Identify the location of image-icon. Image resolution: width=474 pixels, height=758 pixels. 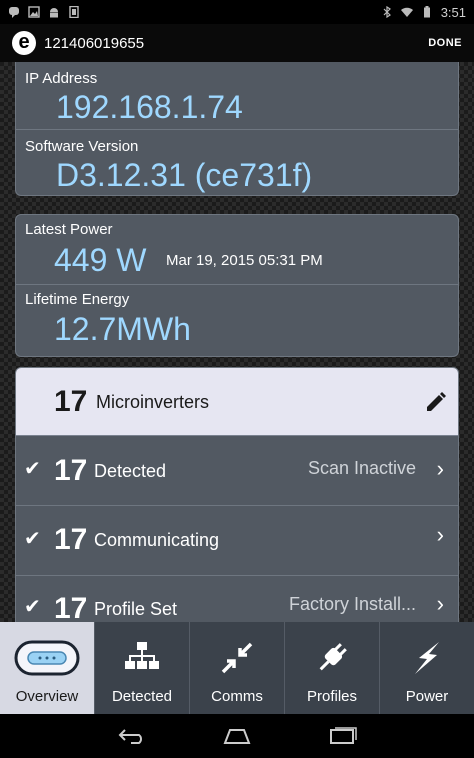
(34, 12).